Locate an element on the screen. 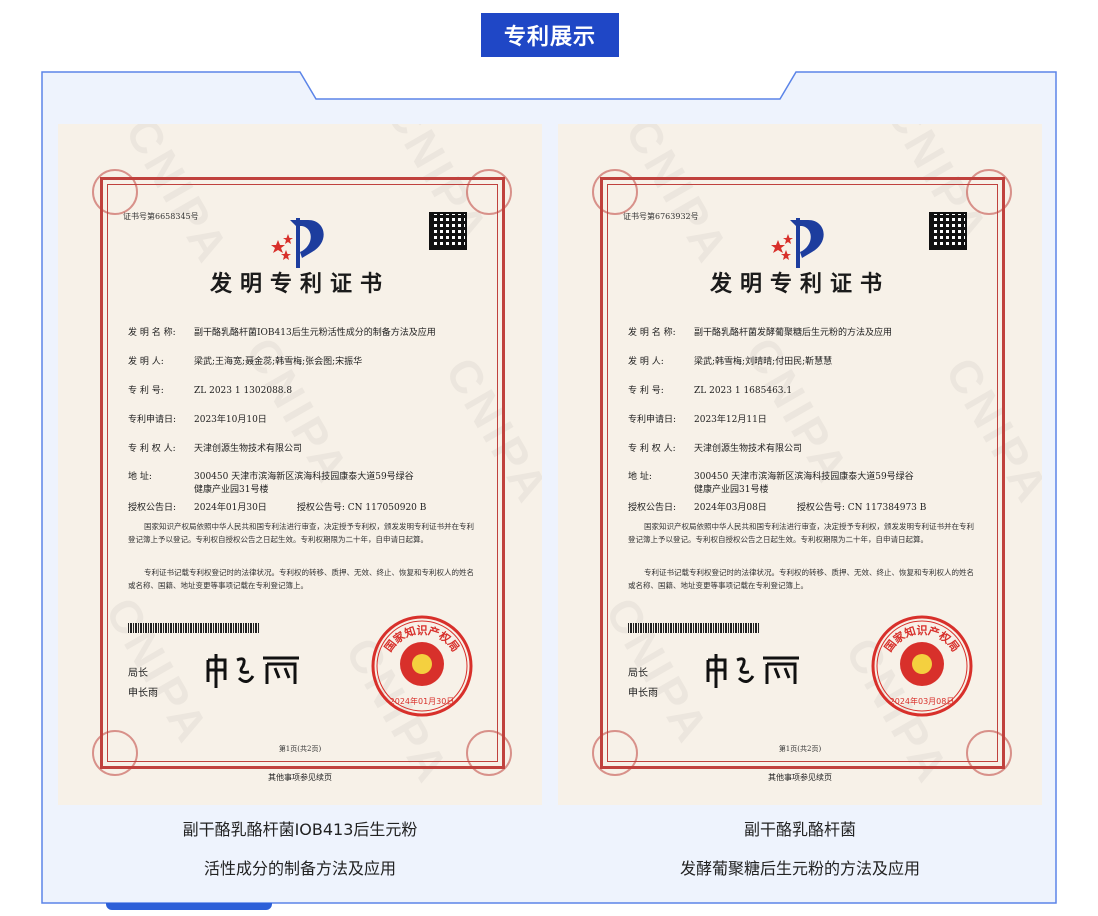  caption-line-2: 发酵葡聚糖后生元粉的方法及应用 is located at coordinates (799, 868).